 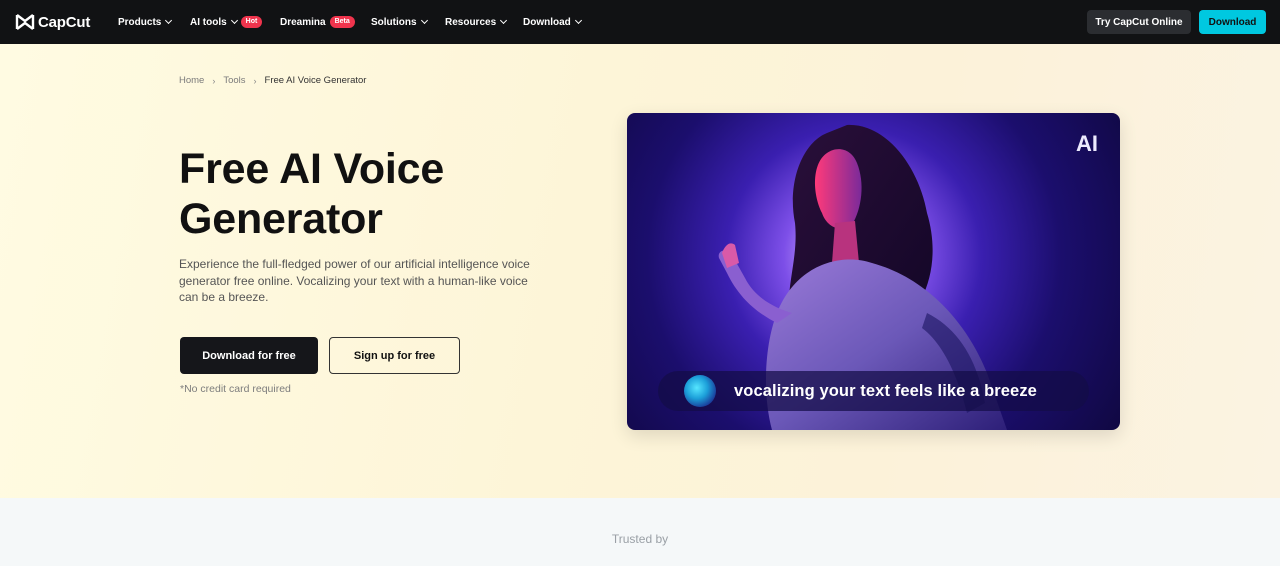 I want to click on breadcrumb-home: Home, so click(x=191, y=80).